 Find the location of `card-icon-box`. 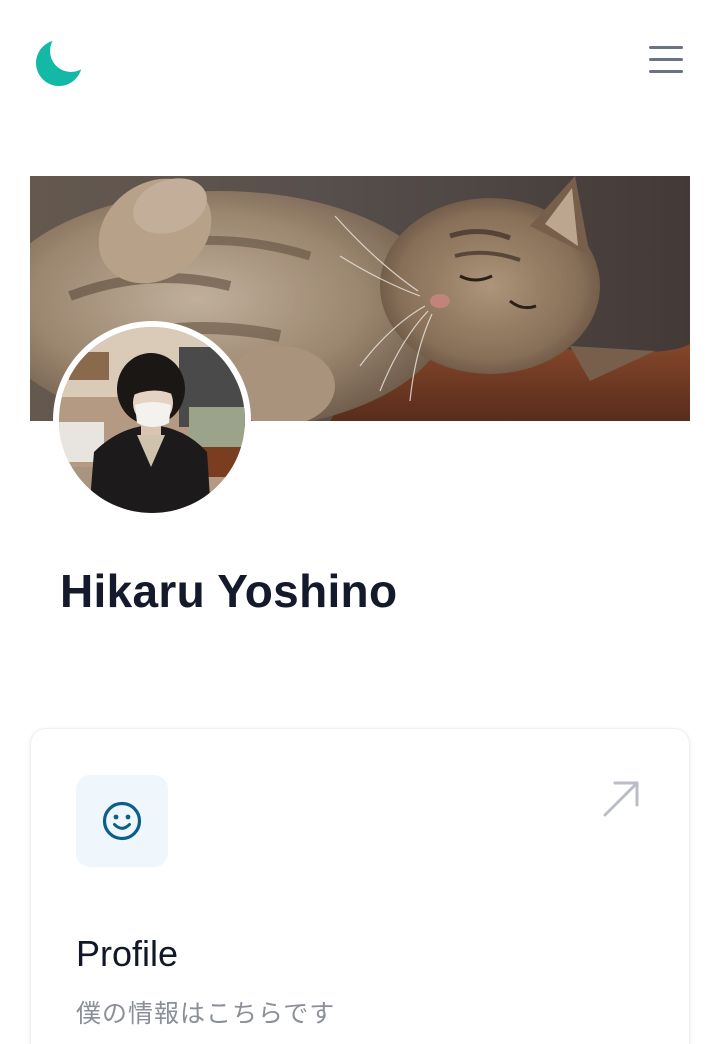

card-icon-box is located at coordinates (122, 821).